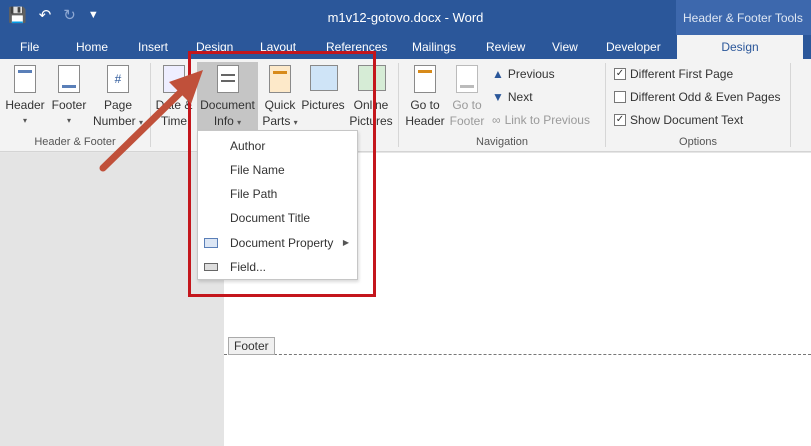  Describe the element at coordinates (498, 74) in the screenshot. I see `previous-icon: ▲` at that location.